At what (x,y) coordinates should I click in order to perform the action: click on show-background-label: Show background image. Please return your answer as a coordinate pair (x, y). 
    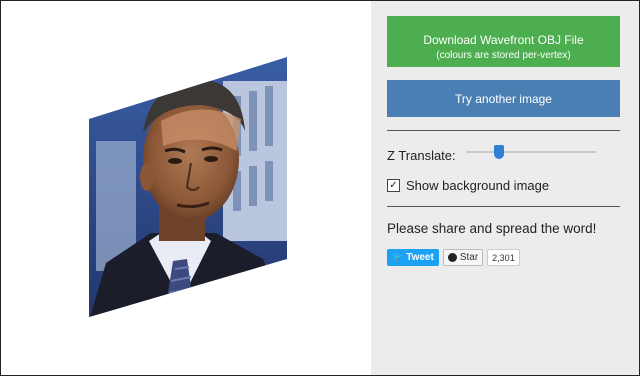
    Looking at the image, I should click on (478, 185).